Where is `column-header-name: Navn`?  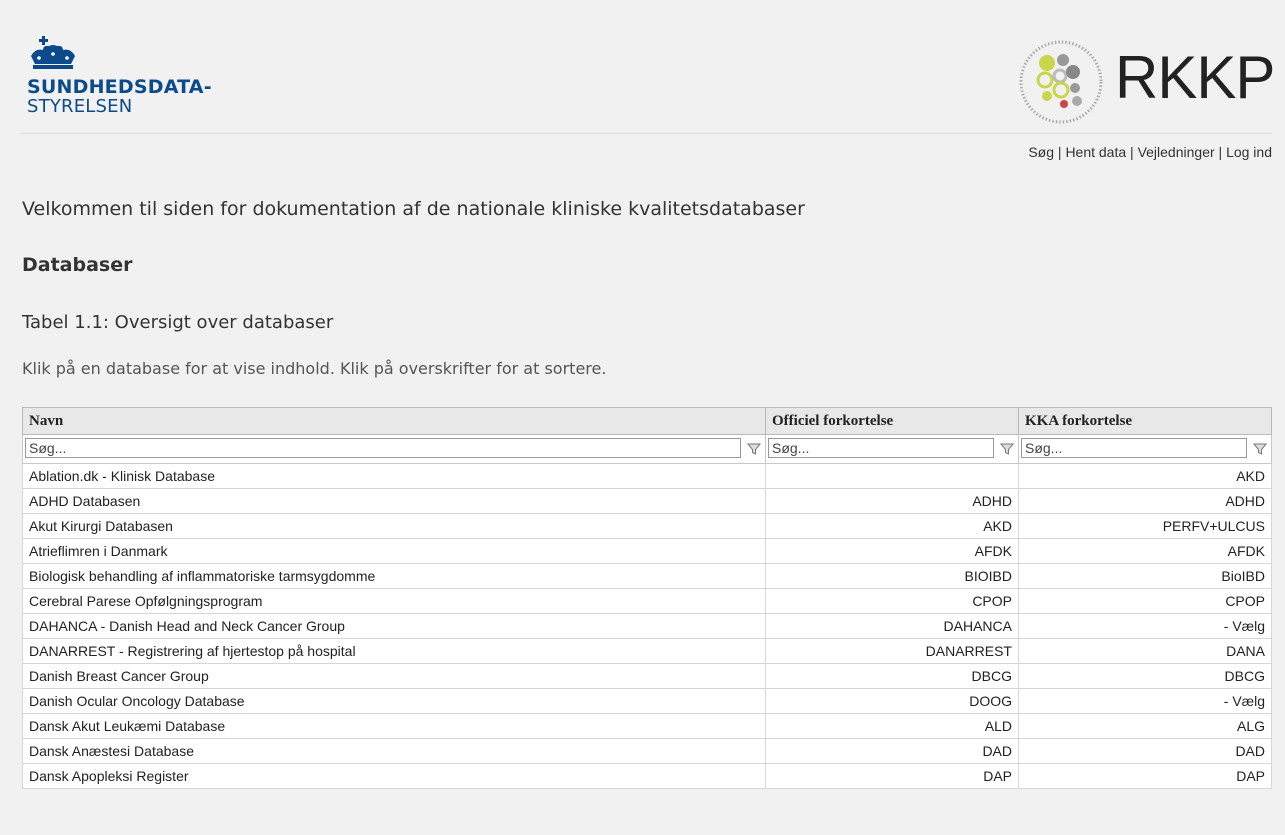
column-header-name: Navn is located at coordinates (394, 421).